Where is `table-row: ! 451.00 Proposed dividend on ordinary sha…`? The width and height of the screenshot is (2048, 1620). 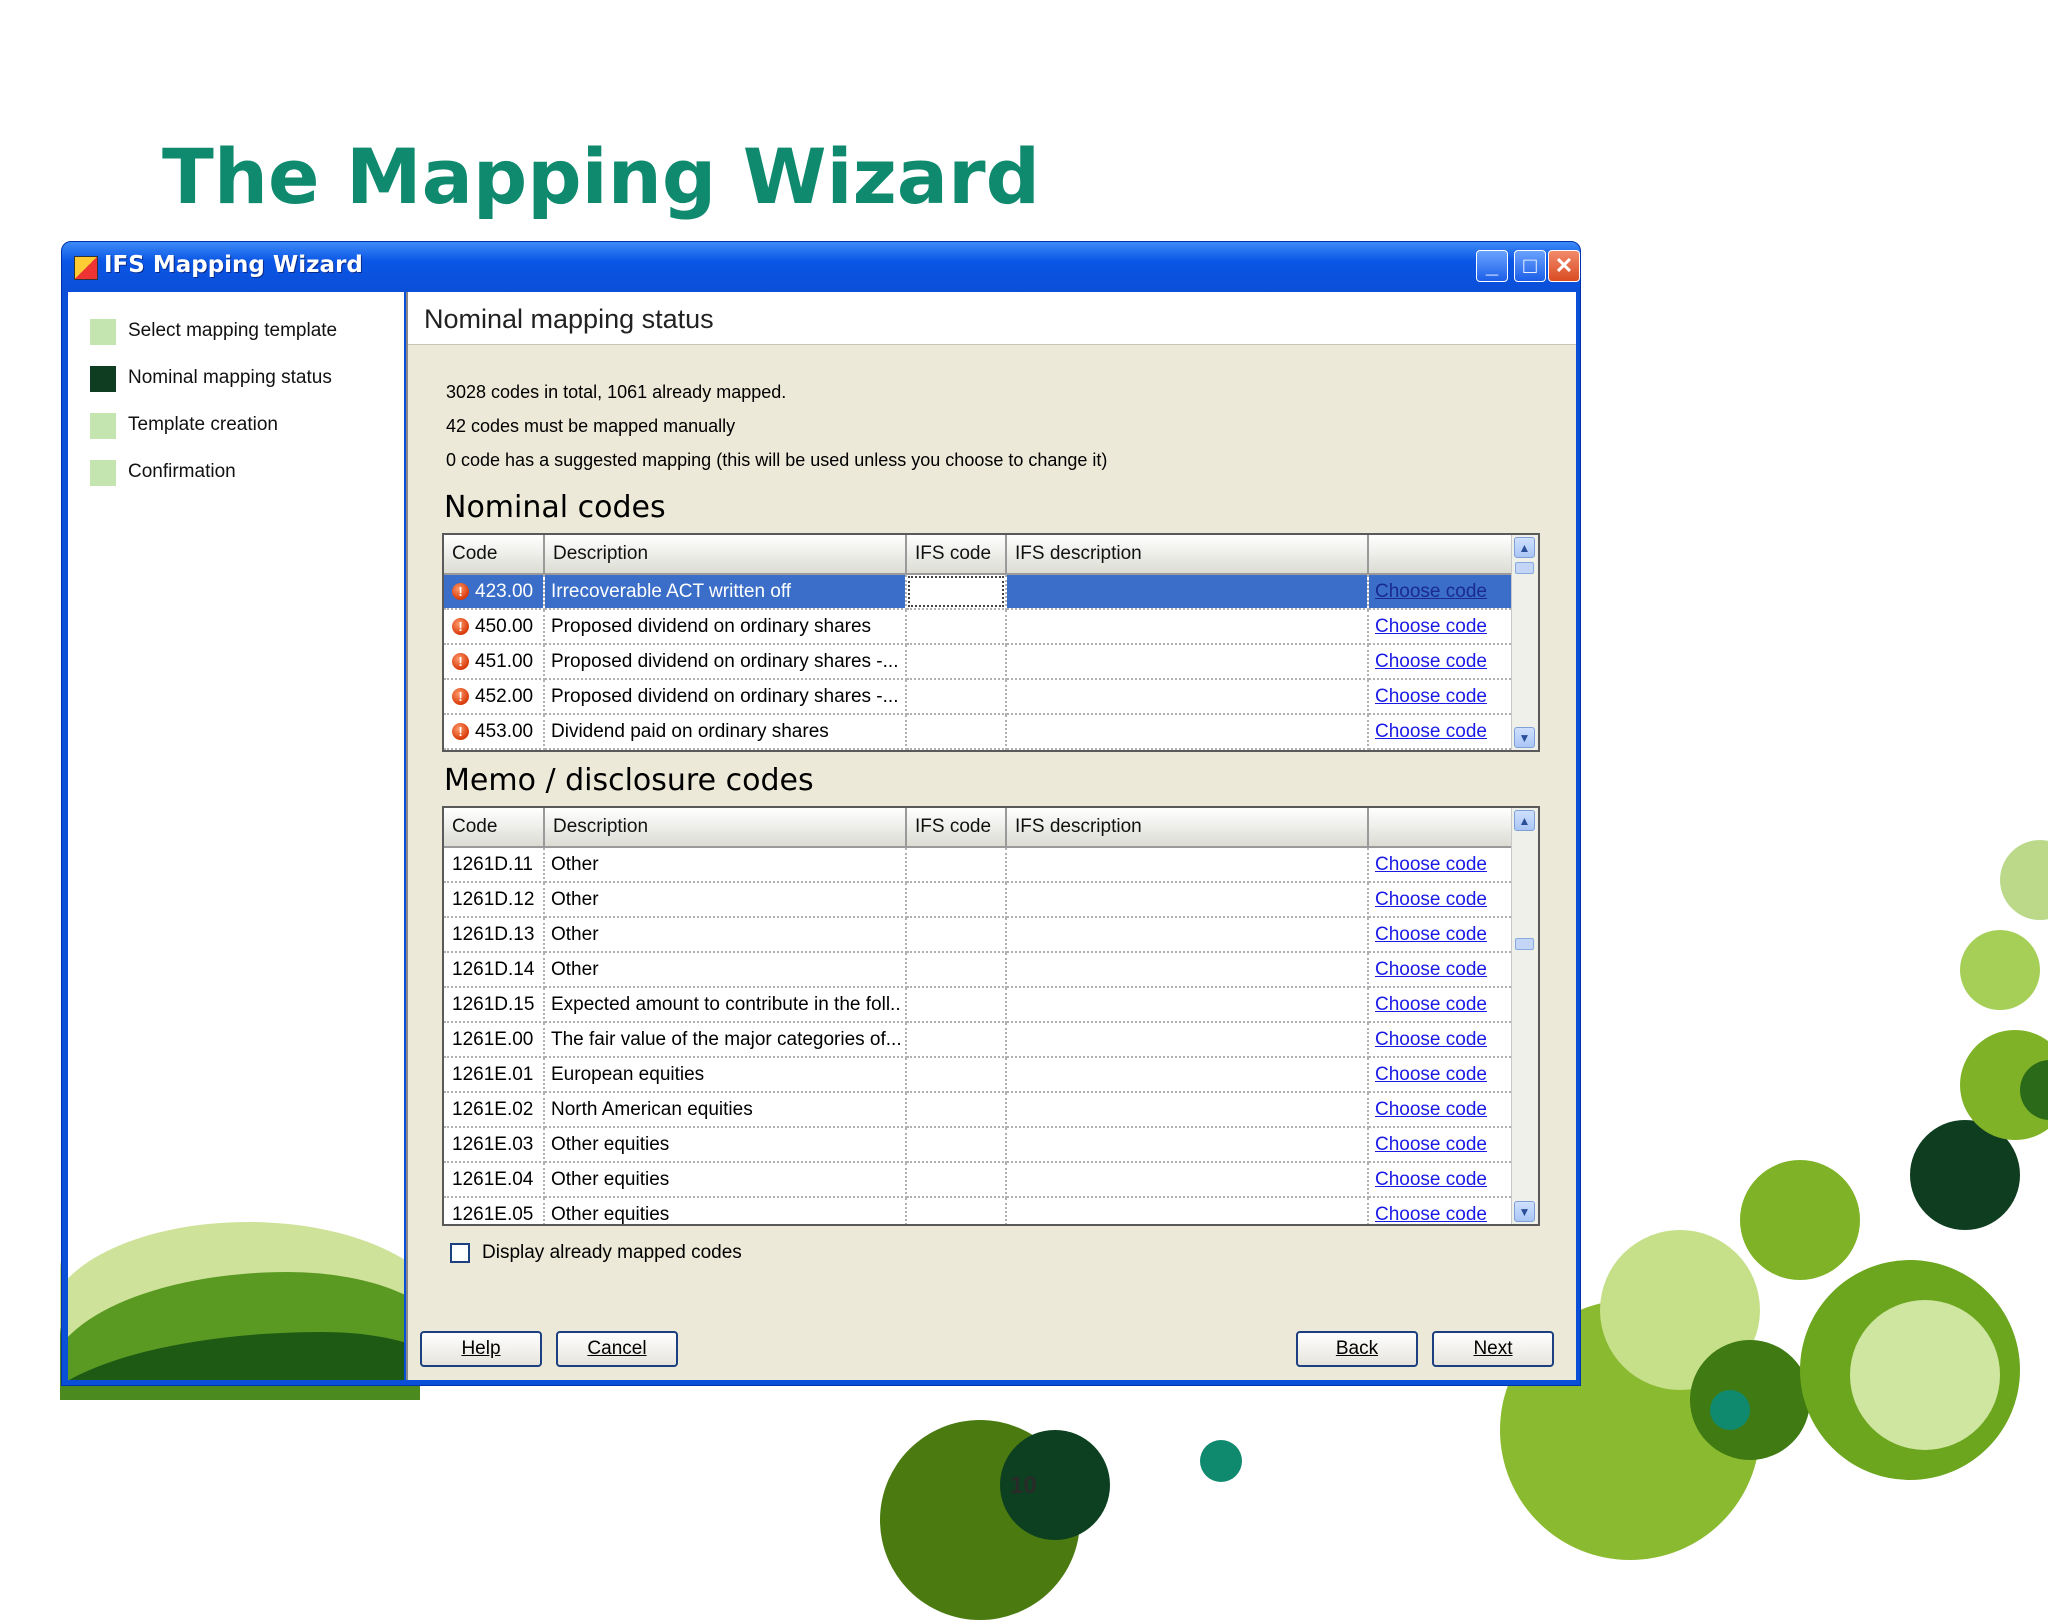 table-row: ! 451.00 Proposed dividend on ordinary sha… is located at coordinates (979, 662).